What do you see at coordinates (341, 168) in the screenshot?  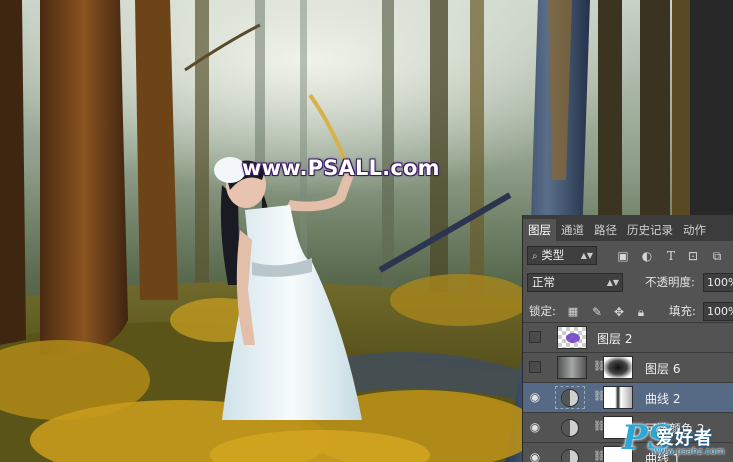 I see `site-watermark: www.PSALL.com` at bounding box center [341, 168].